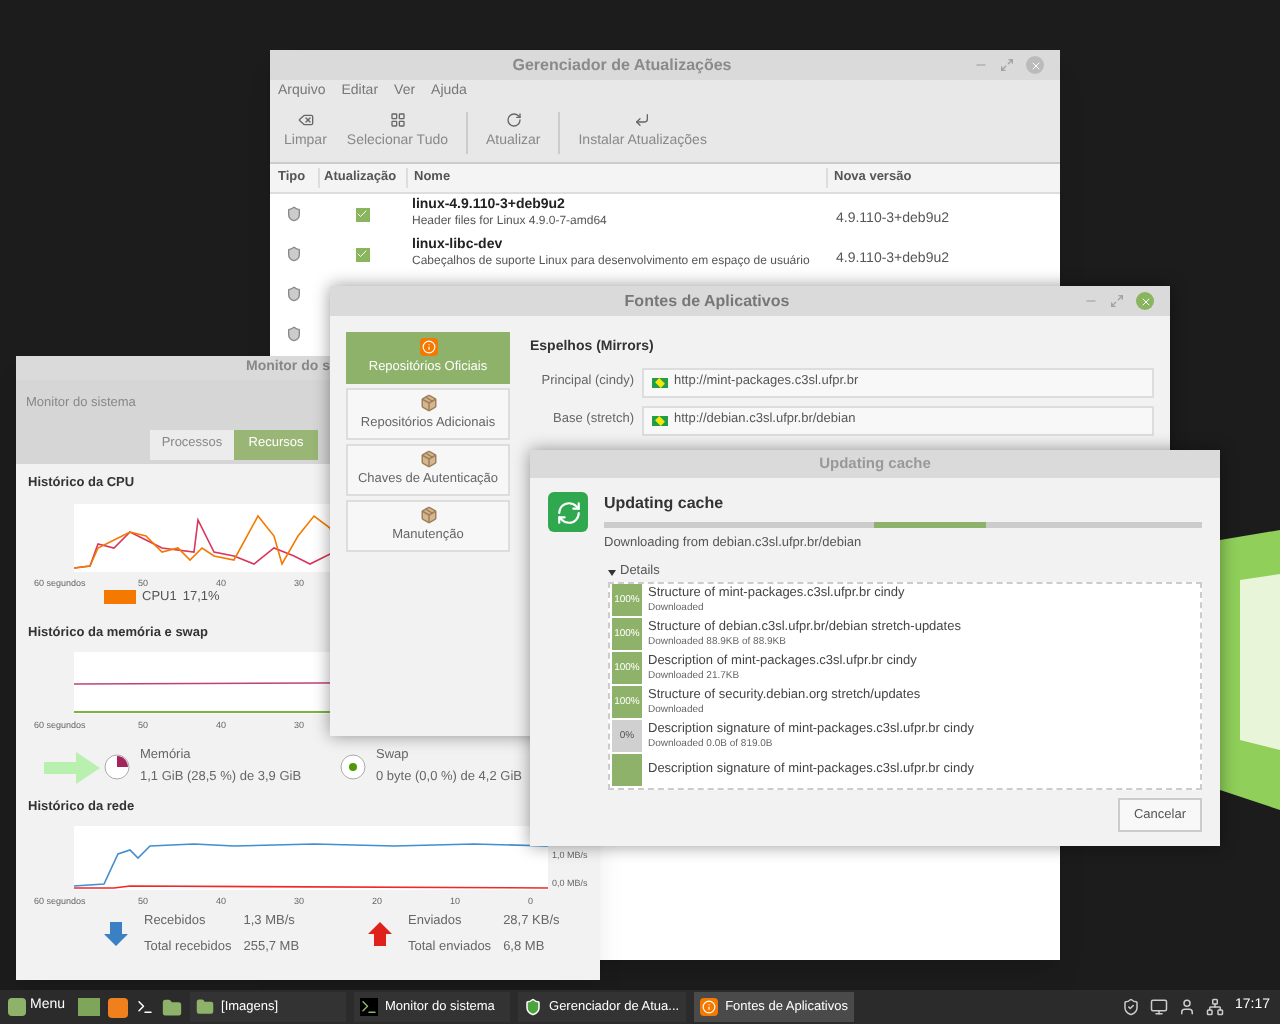 This screenshot has height=1024, width=1280. What do you see at coordinates (72, 768) in the screenshot?
I see `pointer-arrow-icon` at bounding box center [72, 768].